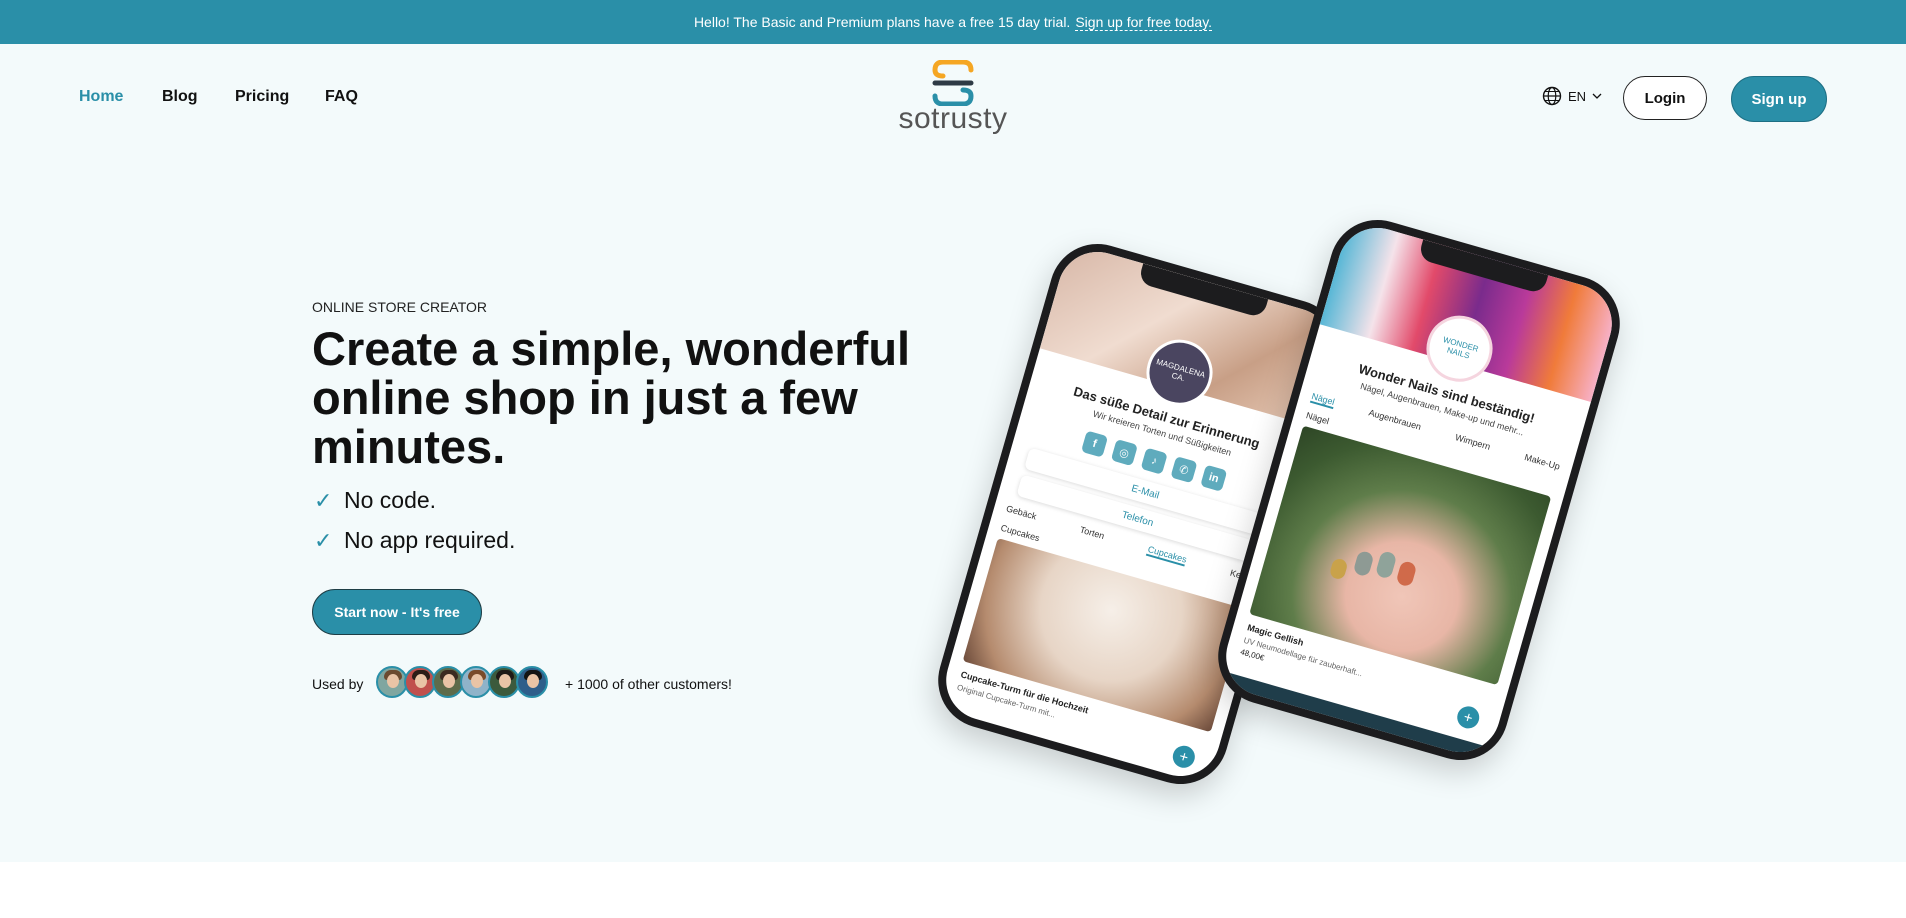  Describe the element at coordinates (1094, 444) in the screenshot. I see `facebook-icon: f` at that location.